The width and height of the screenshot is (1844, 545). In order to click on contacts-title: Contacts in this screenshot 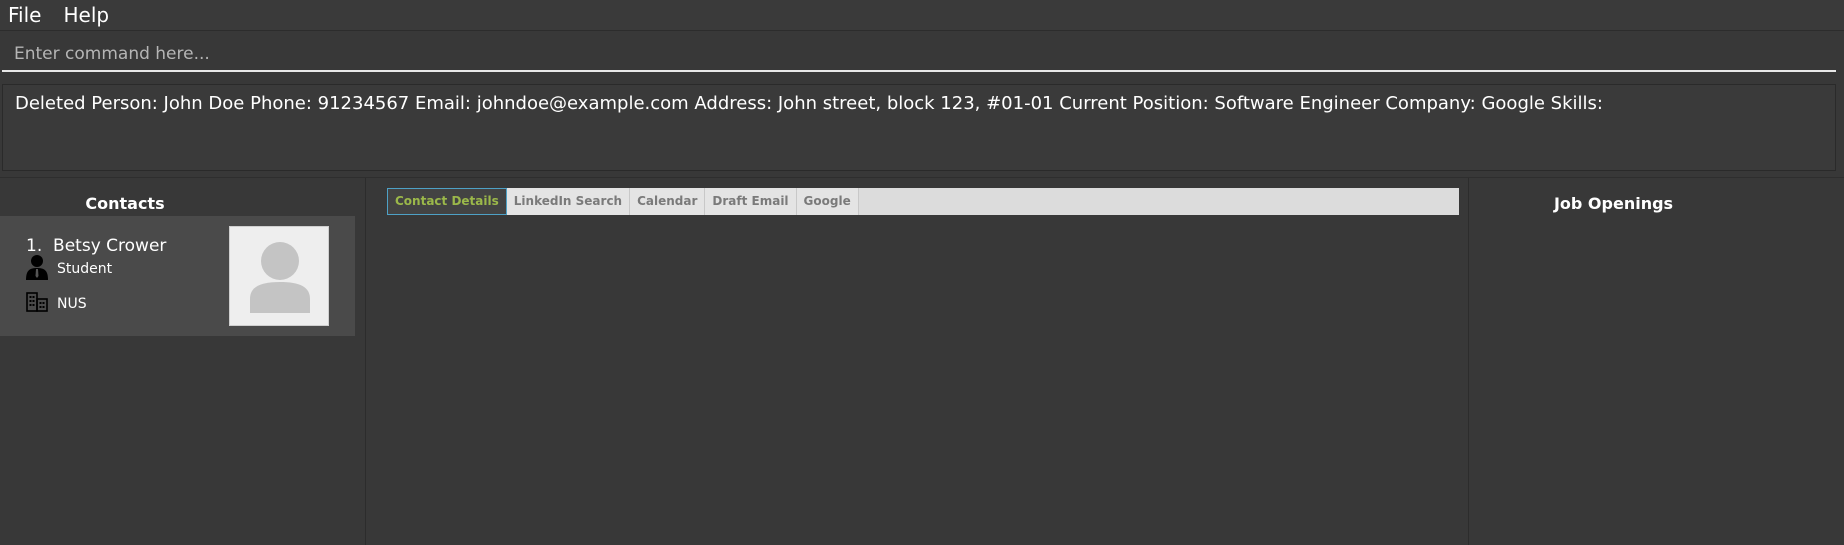, I will do `click(125, 203)`.